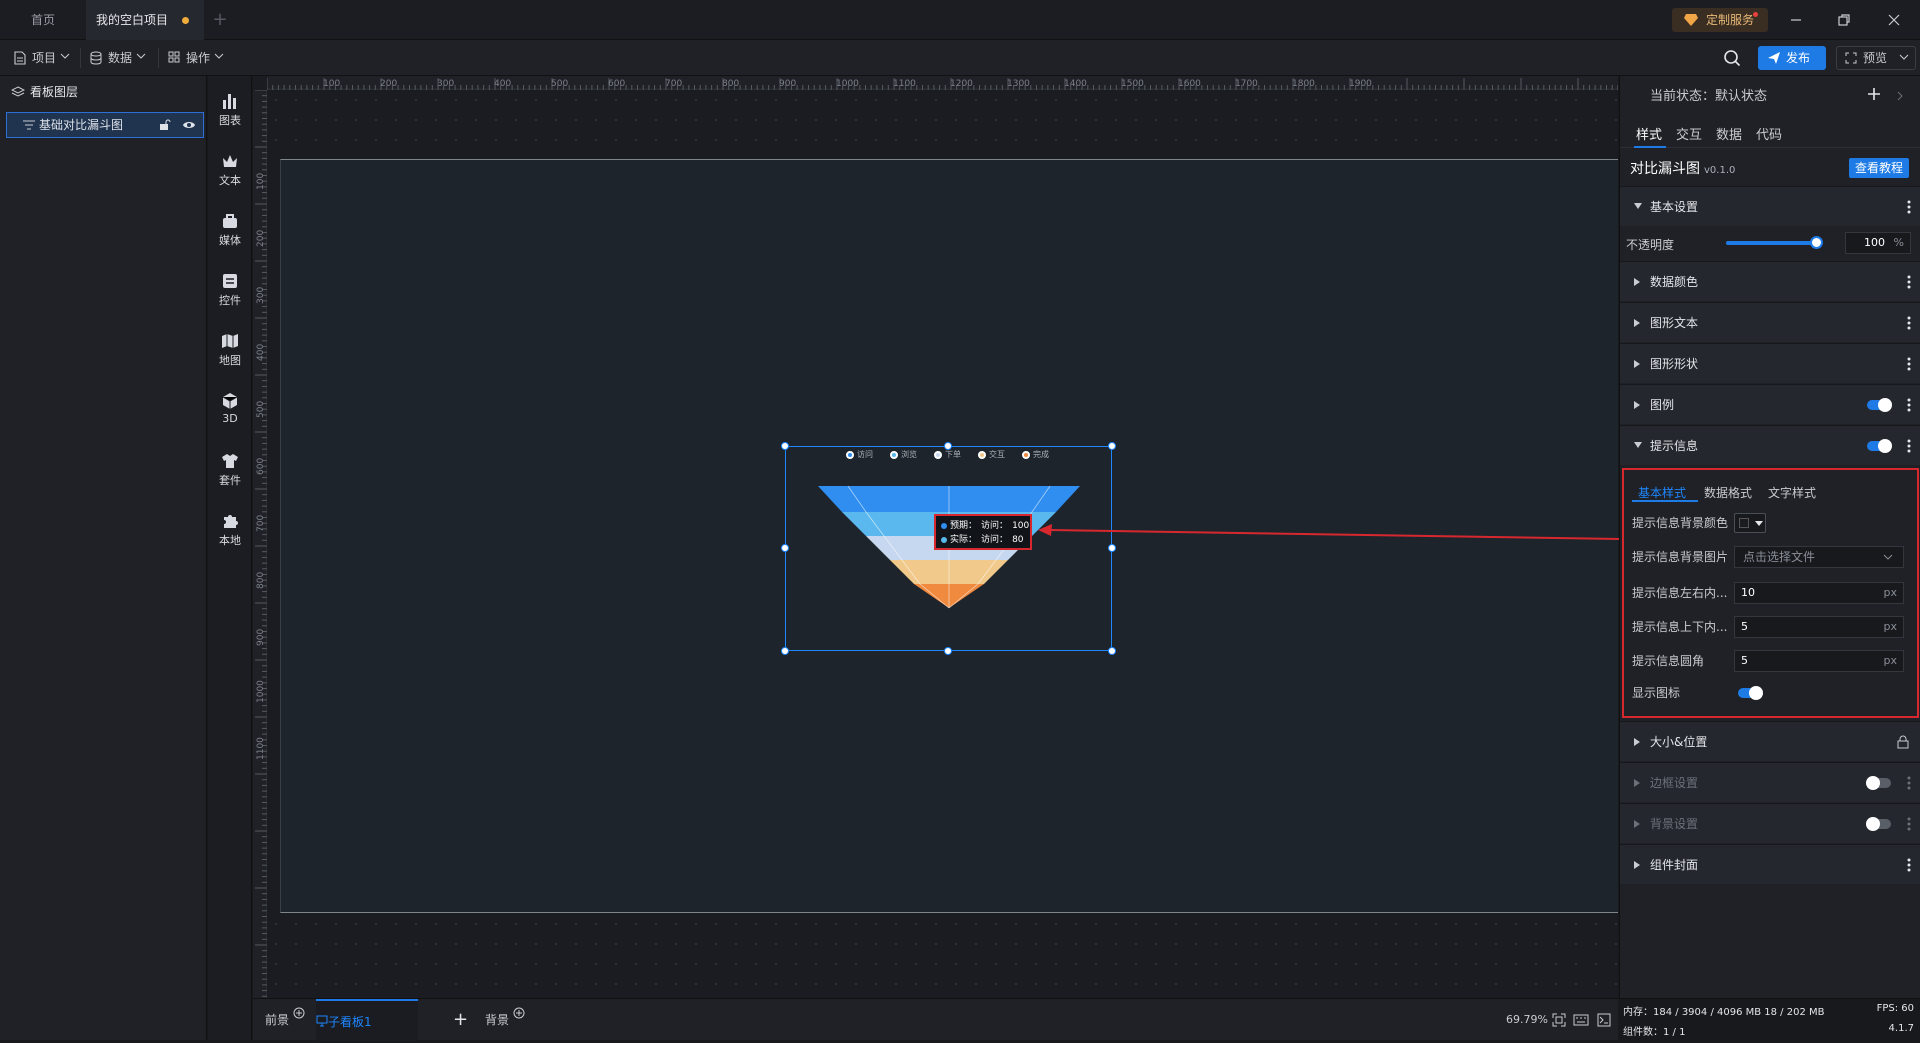 The image size is (1920, 1043). What do you see at coordinates (1844, 20) in the screenshot?
I see `restore-button` at bounding box center [1844, 20].